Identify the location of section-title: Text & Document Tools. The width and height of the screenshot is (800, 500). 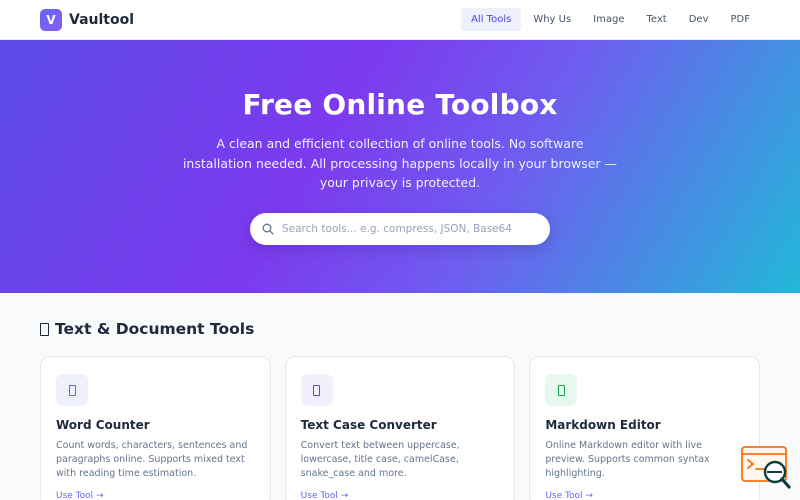
(400, 329).